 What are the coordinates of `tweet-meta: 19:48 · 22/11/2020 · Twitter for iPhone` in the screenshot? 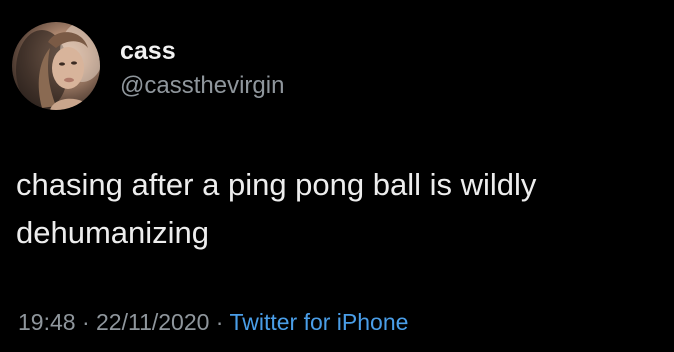 It's located at (213, 322).